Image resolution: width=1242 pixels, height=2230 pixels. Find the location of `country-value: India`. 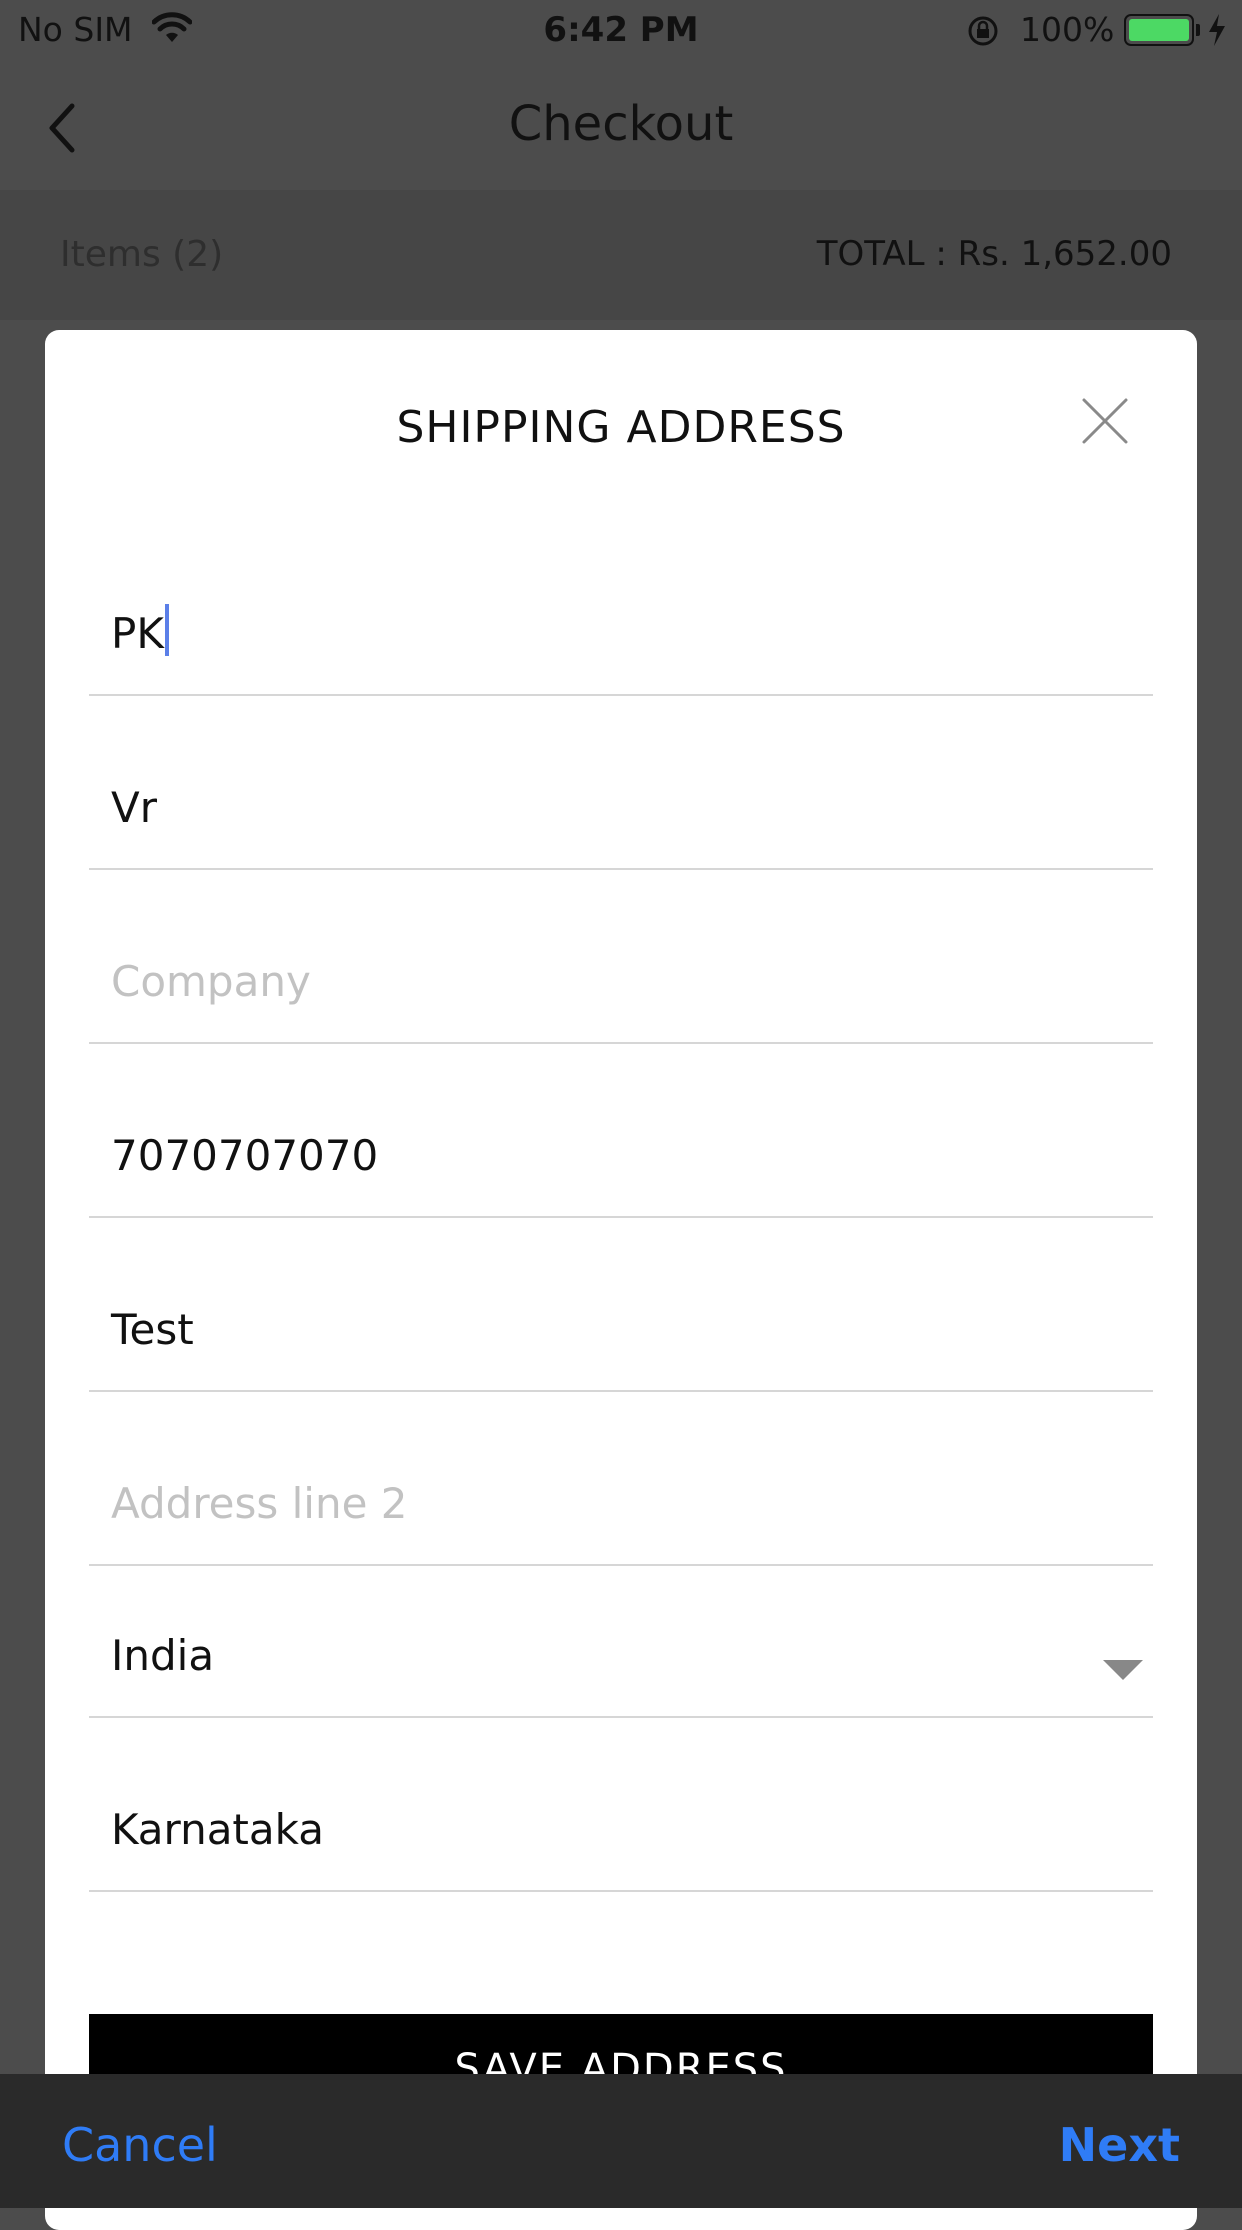

country-value: India is located at coordinates (163, 1655).